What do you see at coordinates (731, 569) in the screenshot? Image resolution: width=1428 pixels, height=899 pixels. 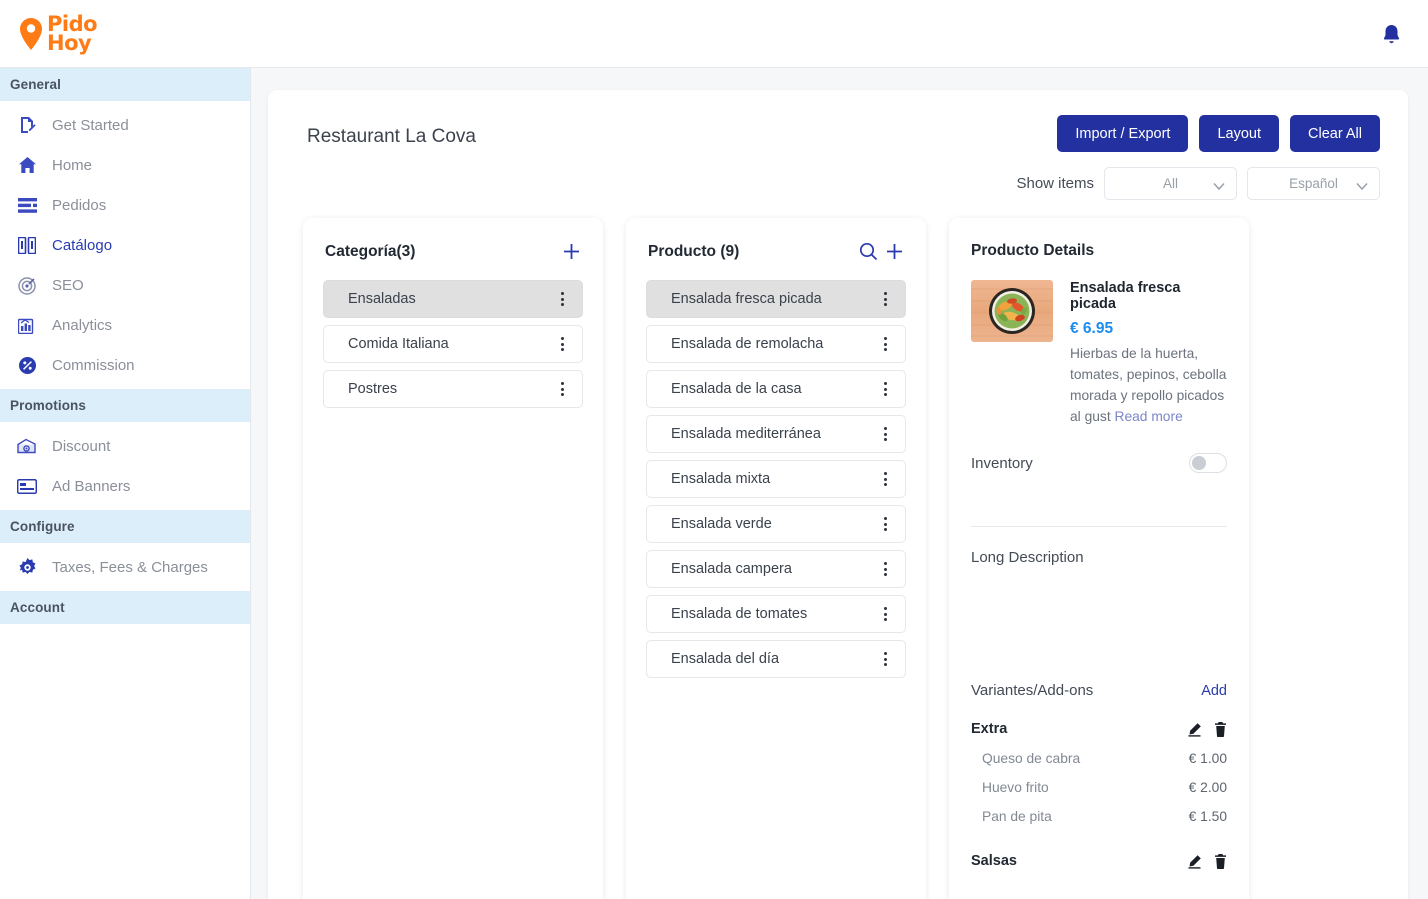 I see `product-item-label: Ensalada campera` at bounding box center [731, 569].